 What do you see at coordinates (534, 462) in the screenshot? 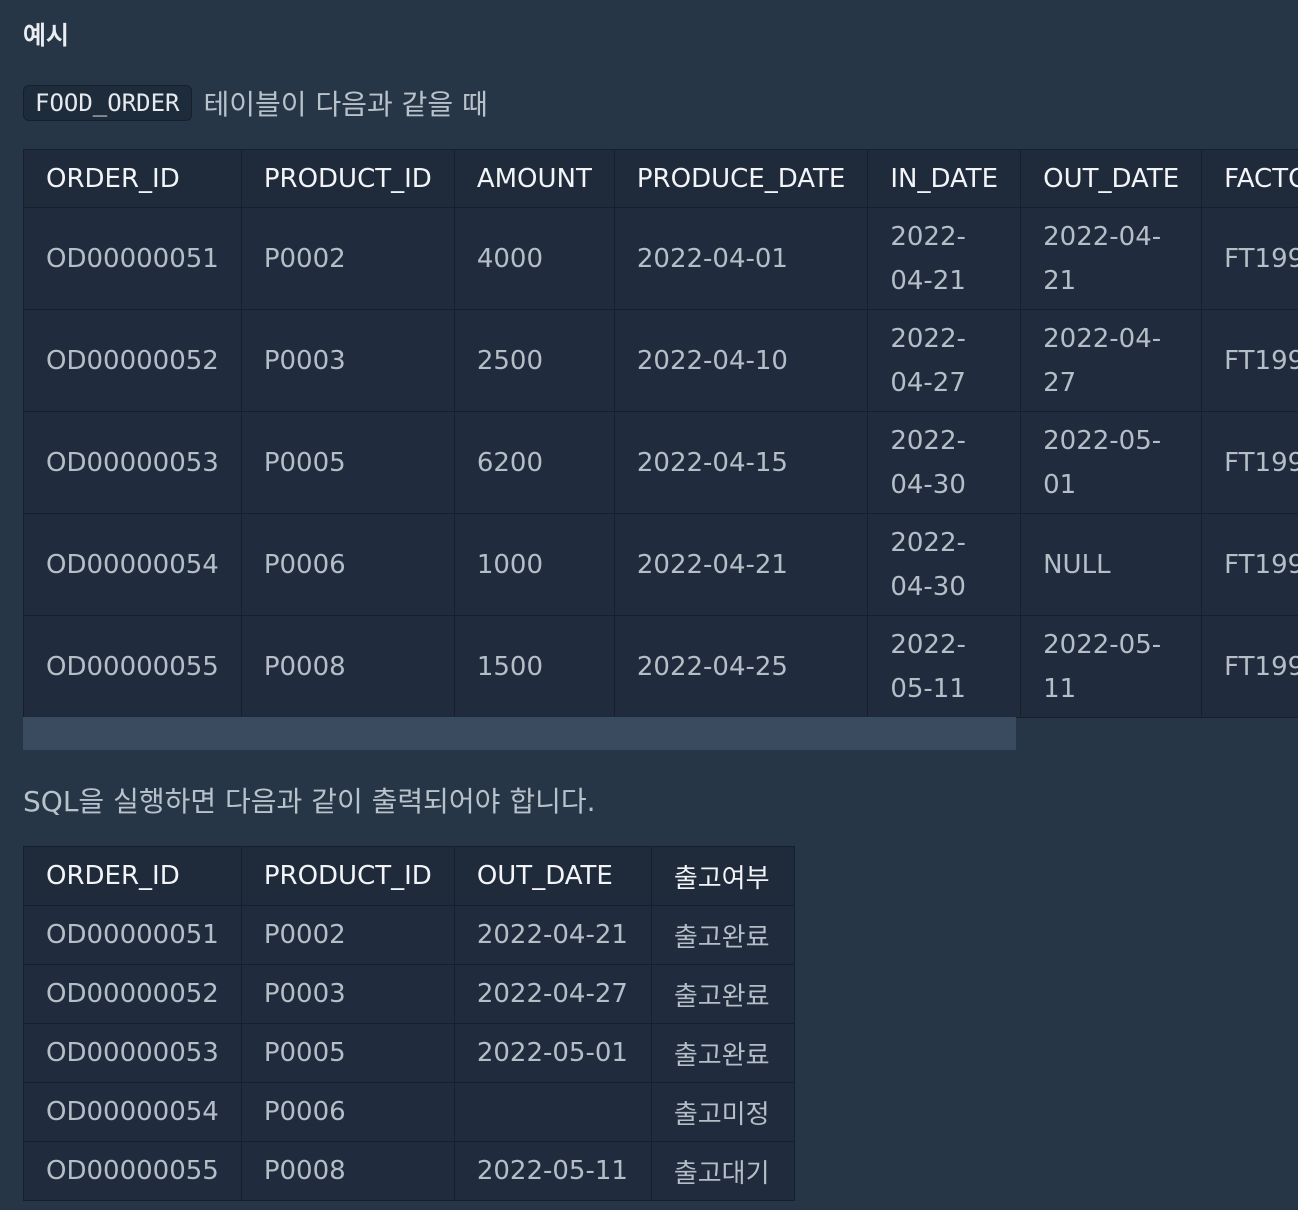
I see `table-cell: 6200` at bounding box center [534, 462].